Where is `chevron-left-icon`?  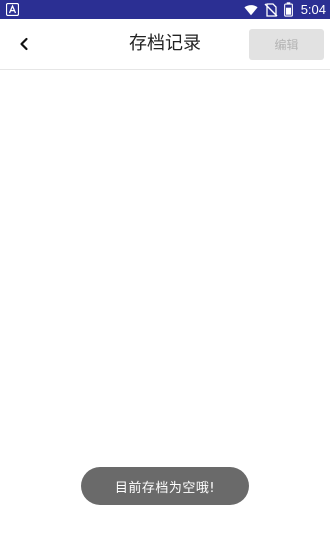
chevron-left-icon is located at coordinates (24, 44).